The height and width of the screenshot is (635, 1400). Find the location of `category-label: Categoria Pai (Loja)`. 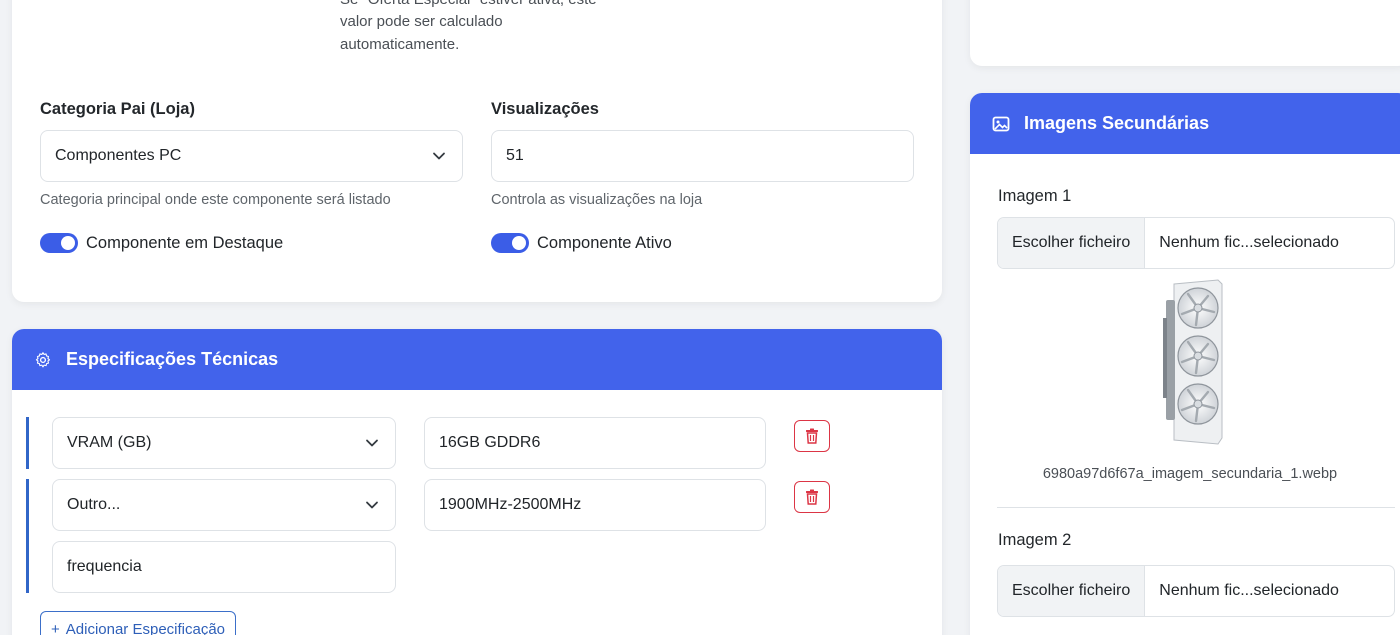

category-label: Categoria Pai (Loja) is located at coordinates (117, 109).